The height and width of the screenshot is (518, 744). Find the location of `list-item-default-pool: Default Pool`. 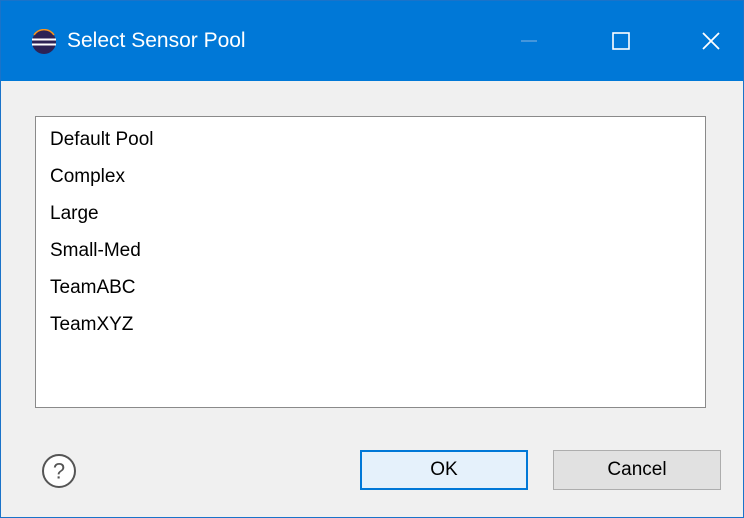

list-item-default-pool: Default Pool is located at coordinates (102, 140).